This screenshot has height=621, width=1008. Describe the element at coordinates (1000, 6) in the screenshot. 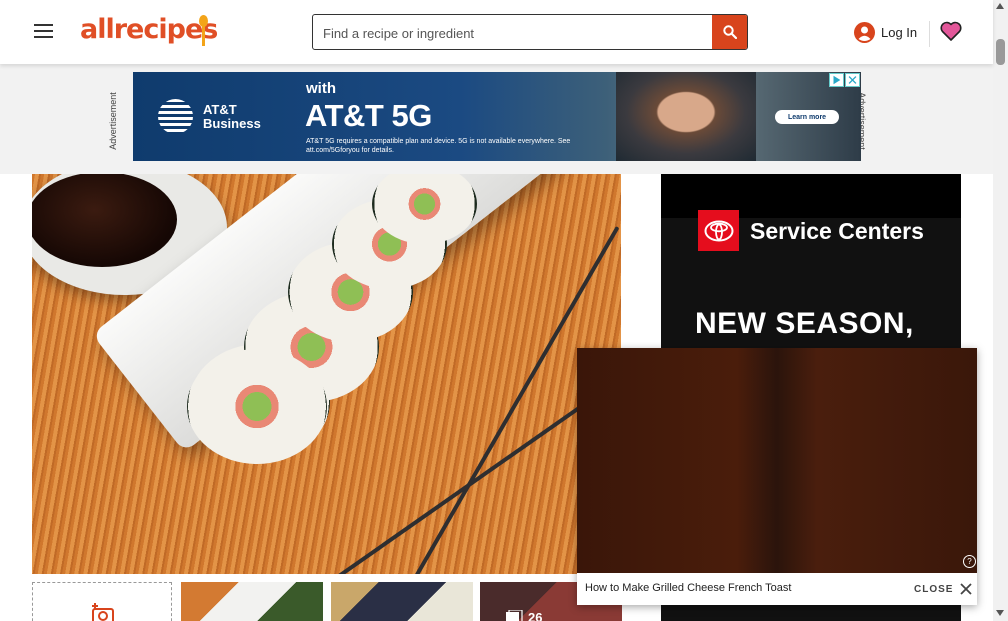

I see `scroll-up-arrow` at that location.